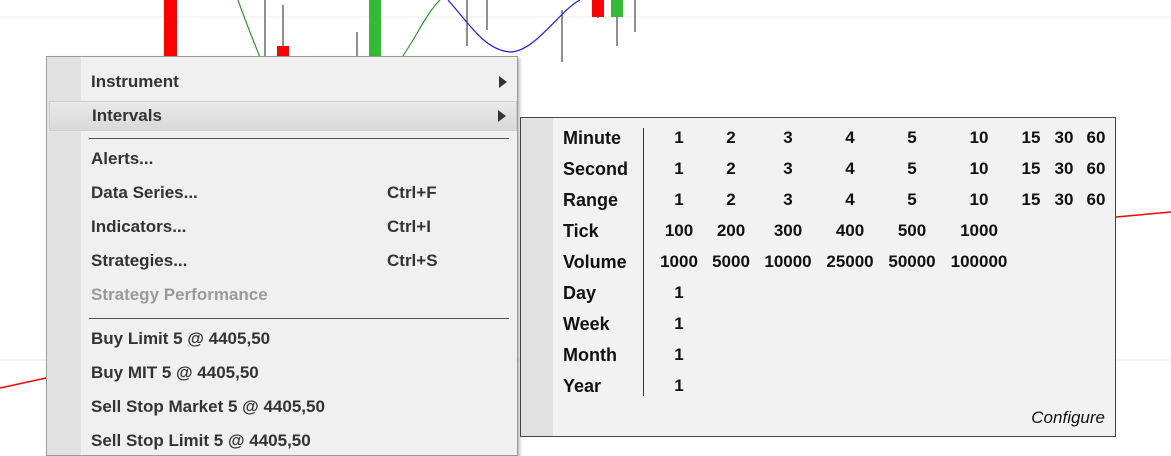  I want to click on menu-item-intervals: Intervals, so click(283, 116).